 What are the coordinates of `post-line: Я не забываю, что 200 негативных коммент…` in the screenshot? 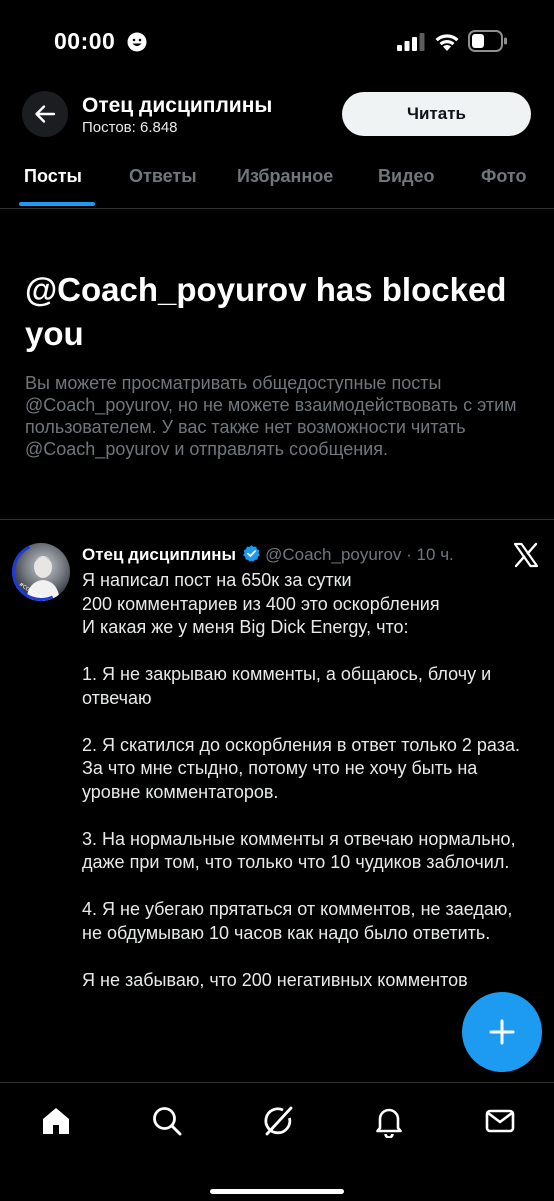 It's located at (275, 979).